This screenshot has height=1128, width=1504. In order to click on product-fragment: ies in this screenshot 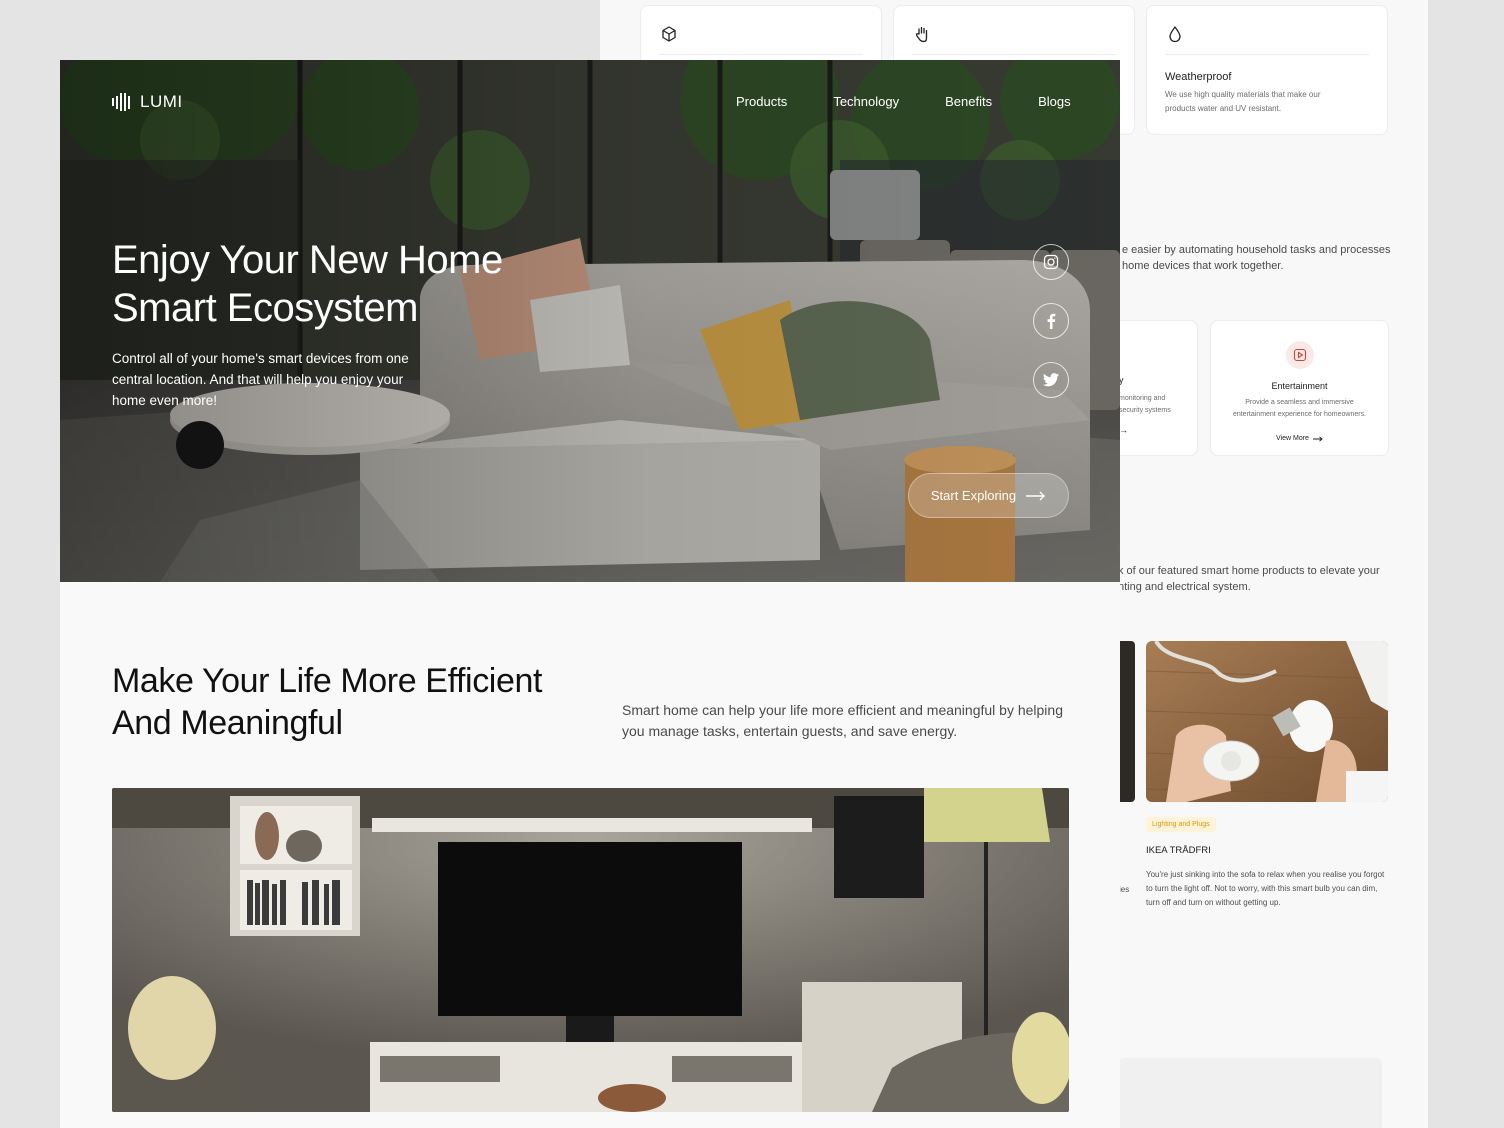, I will do `click(1124, 889)`.